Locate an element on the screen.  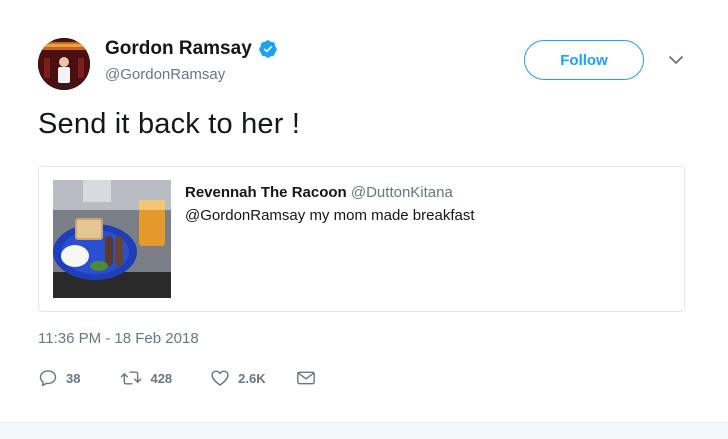
author-name-row: Gordon Ramsay is located at coordinates (191, 49).